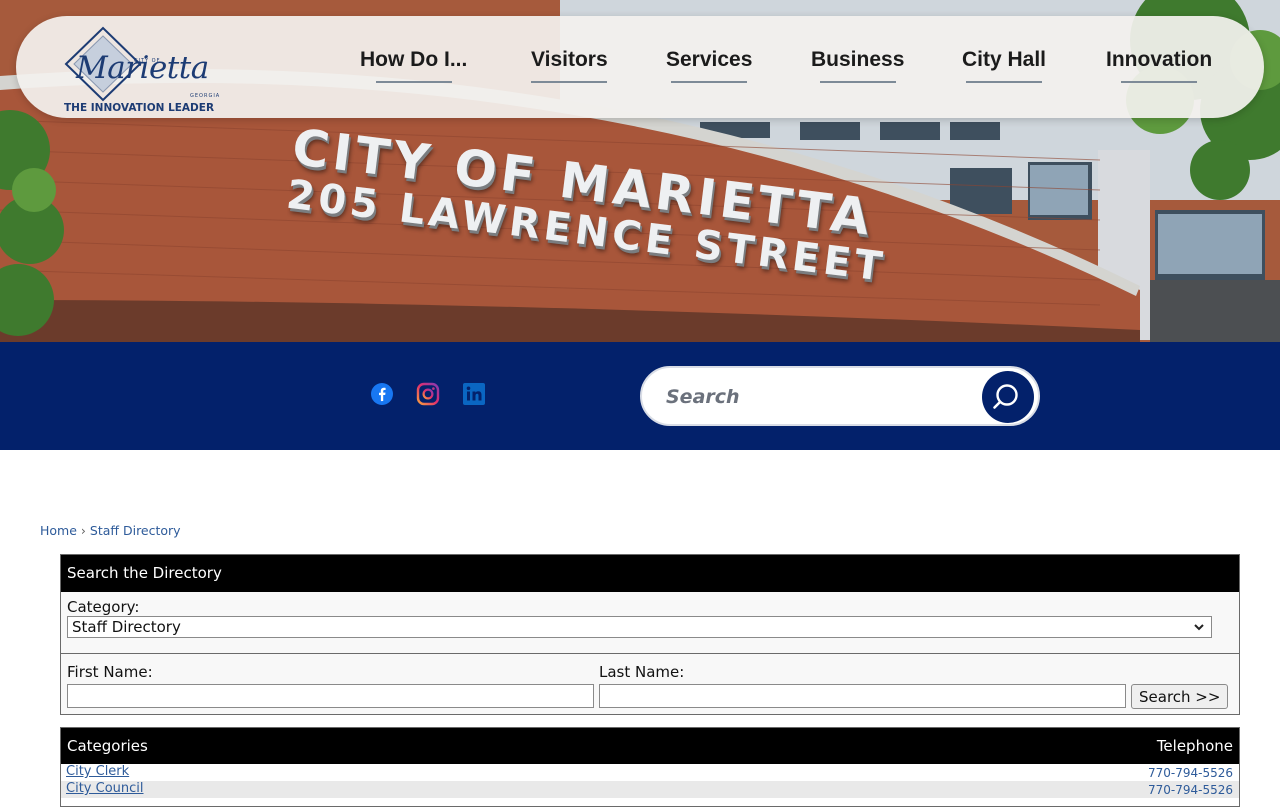  I want to click on nav-innovation: Innovation, so click(1159, 65).